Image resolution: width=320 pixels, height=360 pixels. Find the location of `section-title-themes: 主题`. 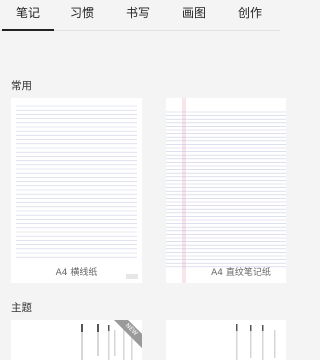

section-title-themes: 主题 is located at coordinates (21, 308).